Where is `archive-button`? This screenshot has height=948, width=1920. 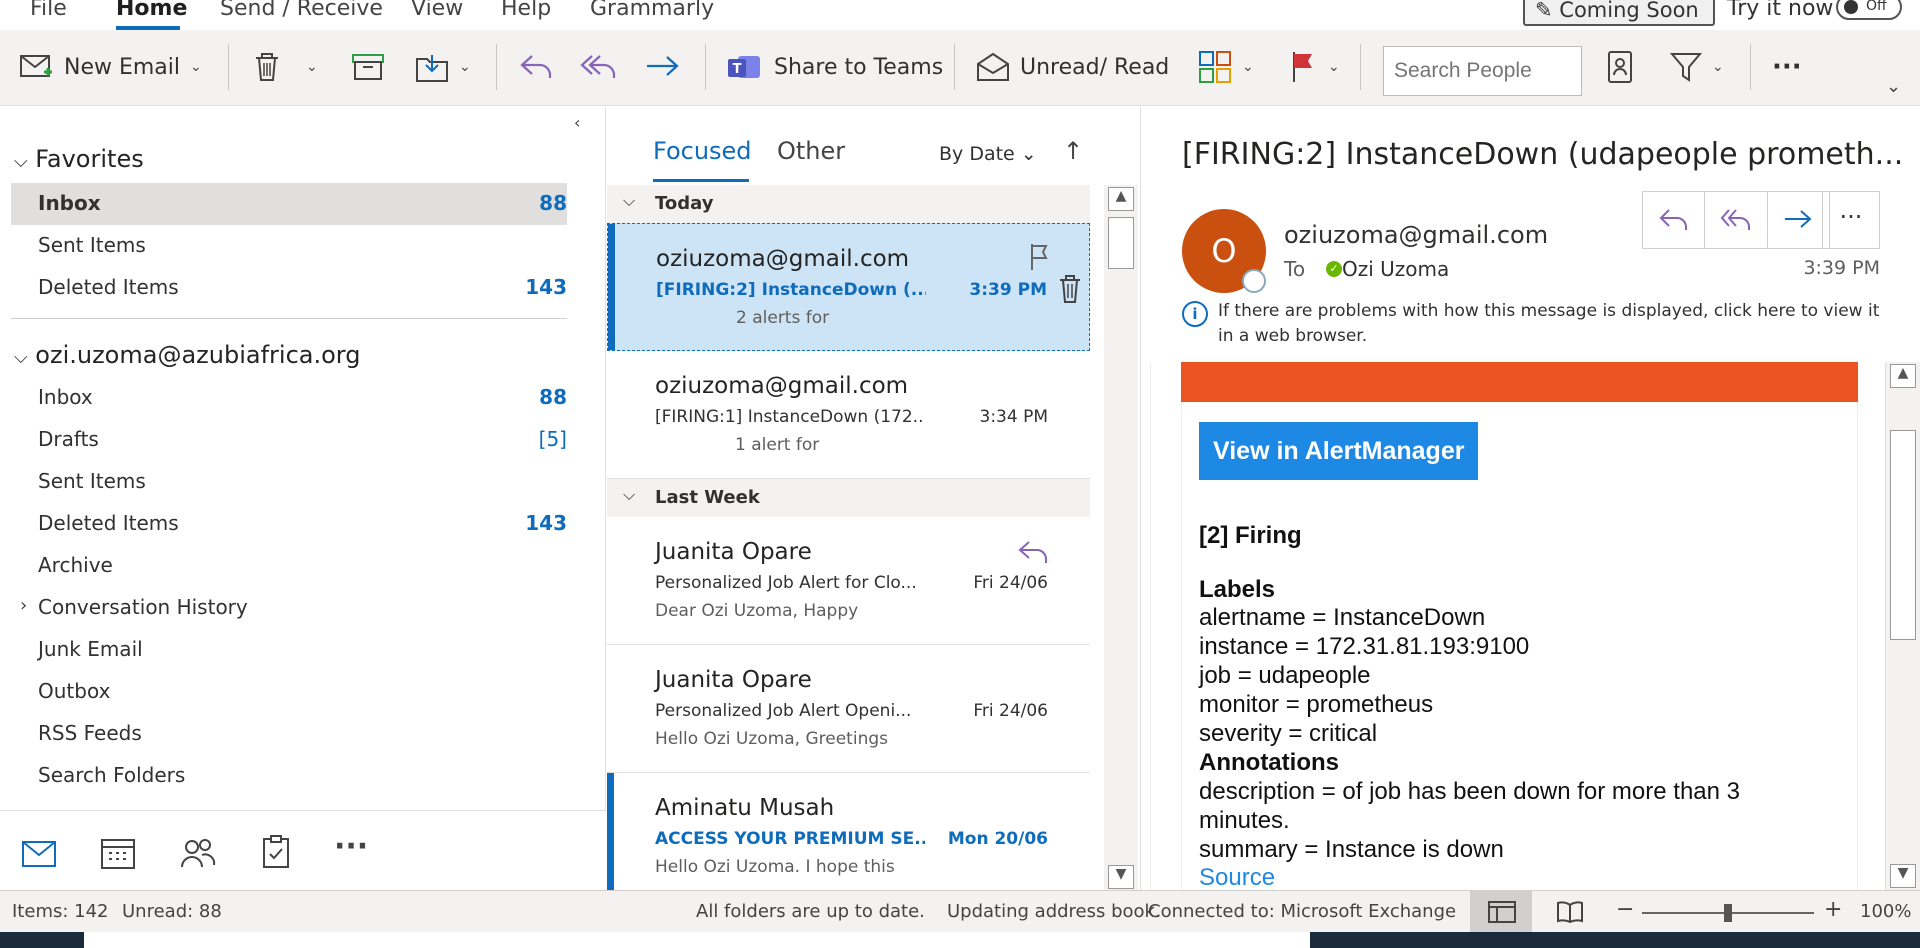
archive-button is located at coordinates (368, 67).